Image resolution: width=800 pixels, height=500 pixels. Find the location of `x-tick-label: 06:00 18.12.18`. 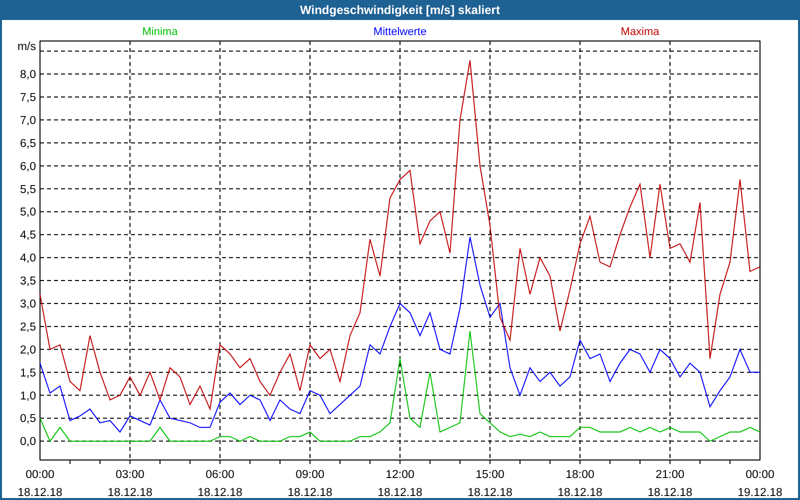

x-tick-label: 06:00 18.12.18 is located at coordinates (220, 483).